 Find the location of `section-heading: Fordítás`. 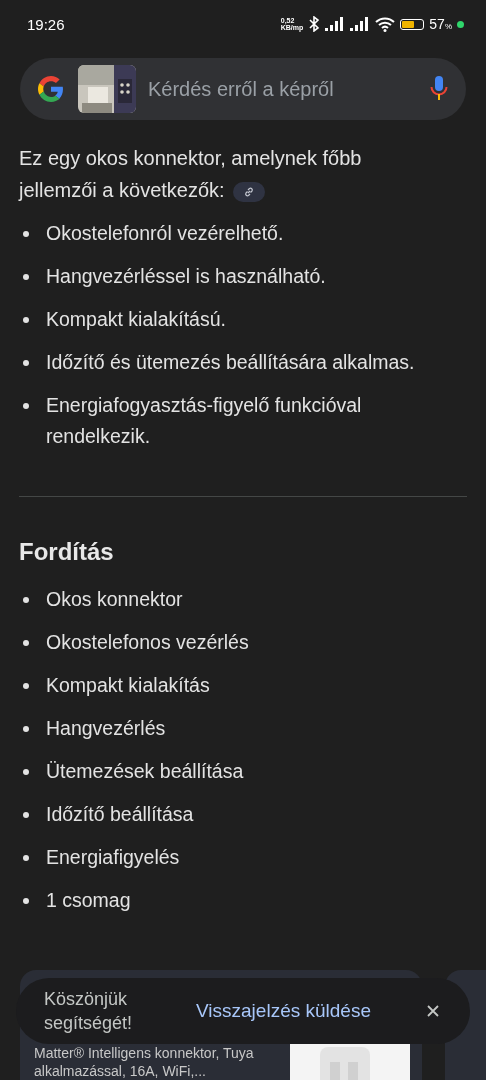

section-heading: Fordítás is located at coordinates (67, 552).